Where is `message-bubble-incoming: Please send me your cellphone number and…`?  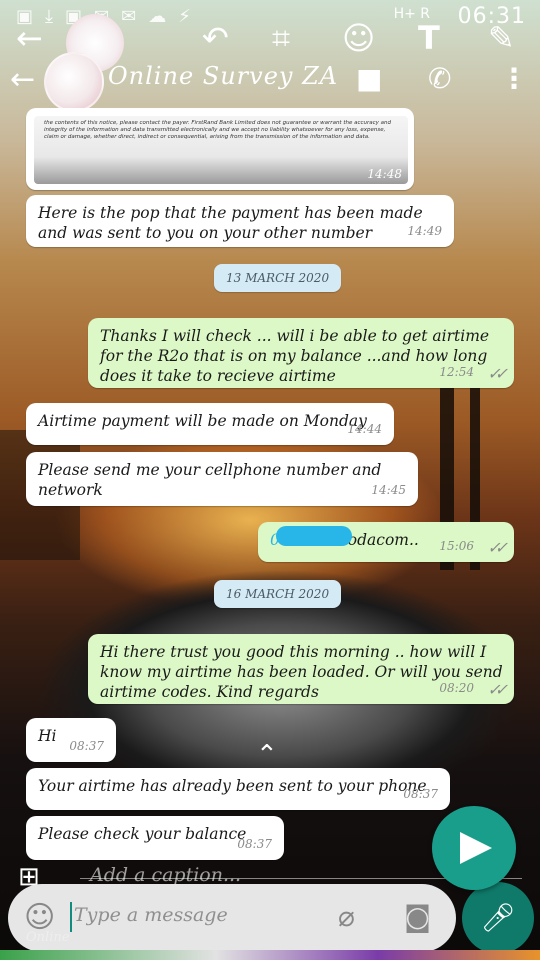
message-bubble-incoming: Please send me your cellphone number and… is located at coordinates (222, 479).